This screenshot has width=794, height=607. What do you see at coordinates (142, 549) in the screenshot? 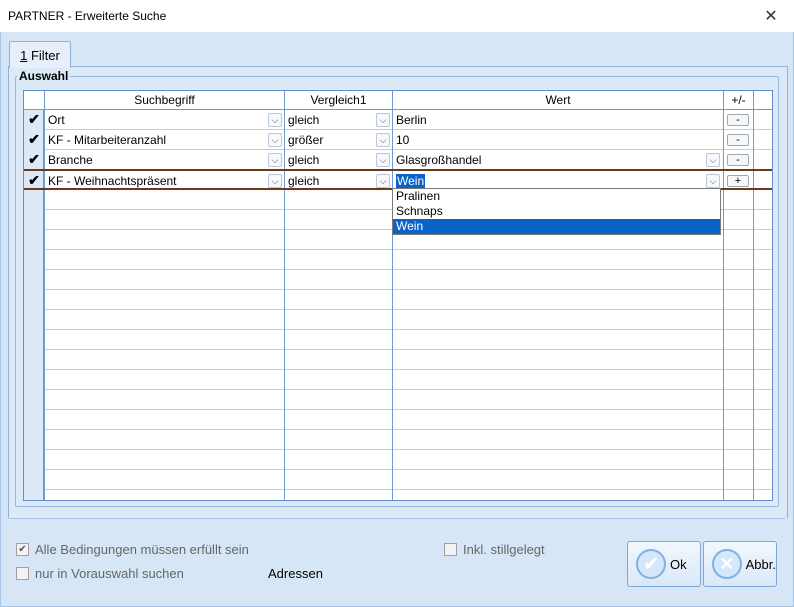
I see `alle-bedingungen-label: Alle Bedingungen müssen erfüllt sein` at bounding box center [142, 549].